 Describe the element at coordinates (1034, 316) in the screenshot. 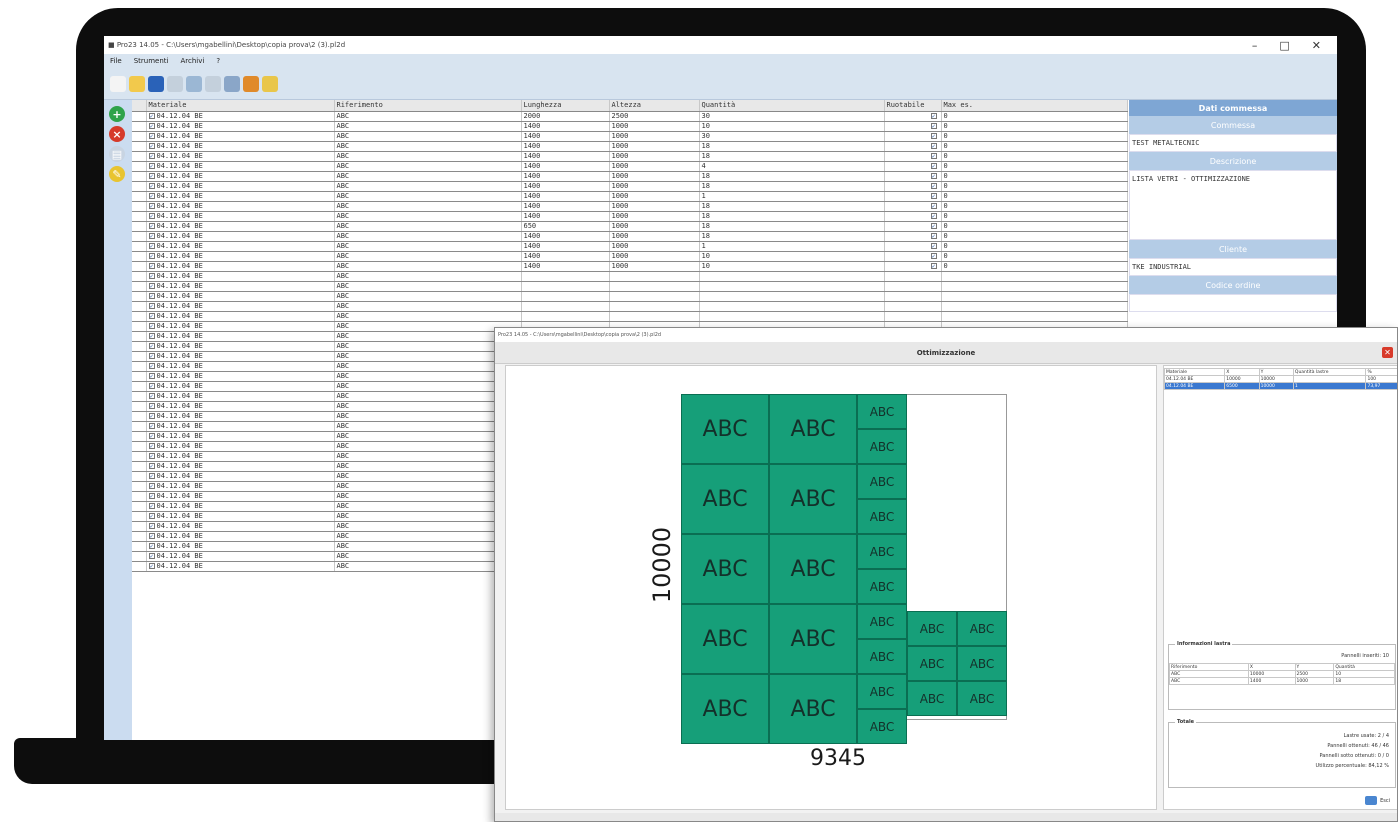

I see `max-cell` at that location.